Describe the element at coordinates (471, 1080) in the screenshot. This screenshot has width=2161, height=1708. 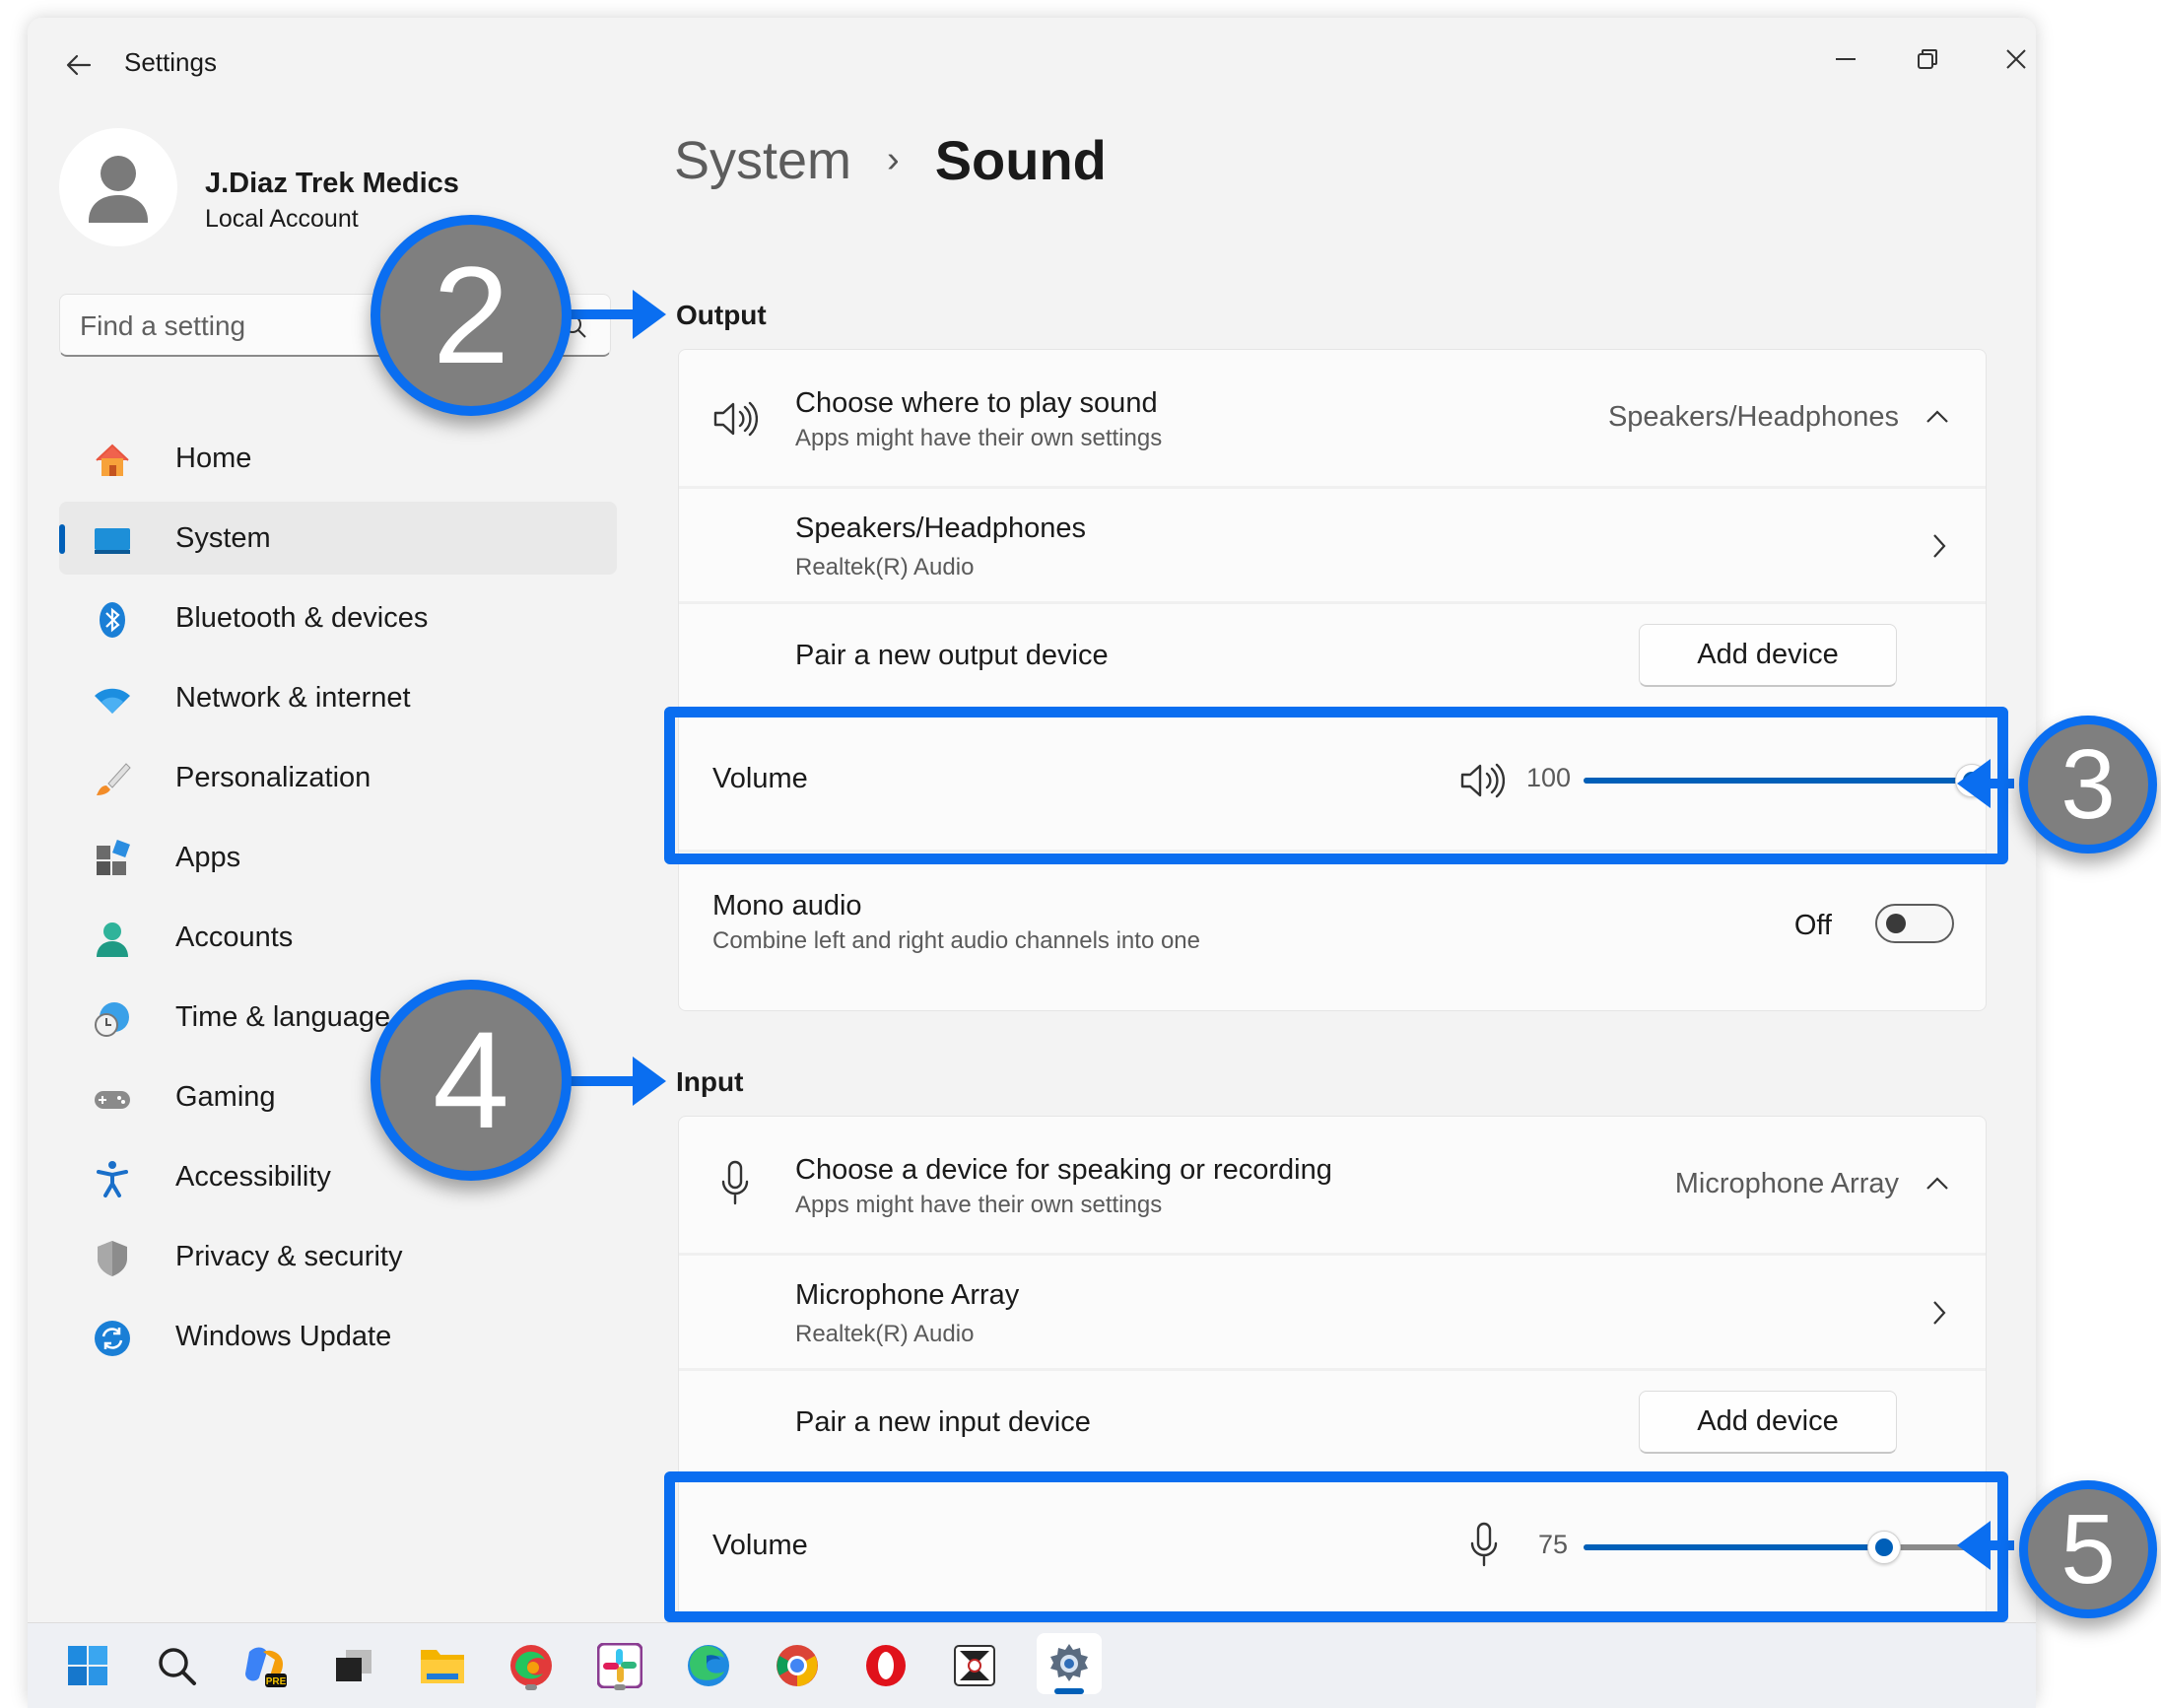
I see `callout-4: 4` at that location.